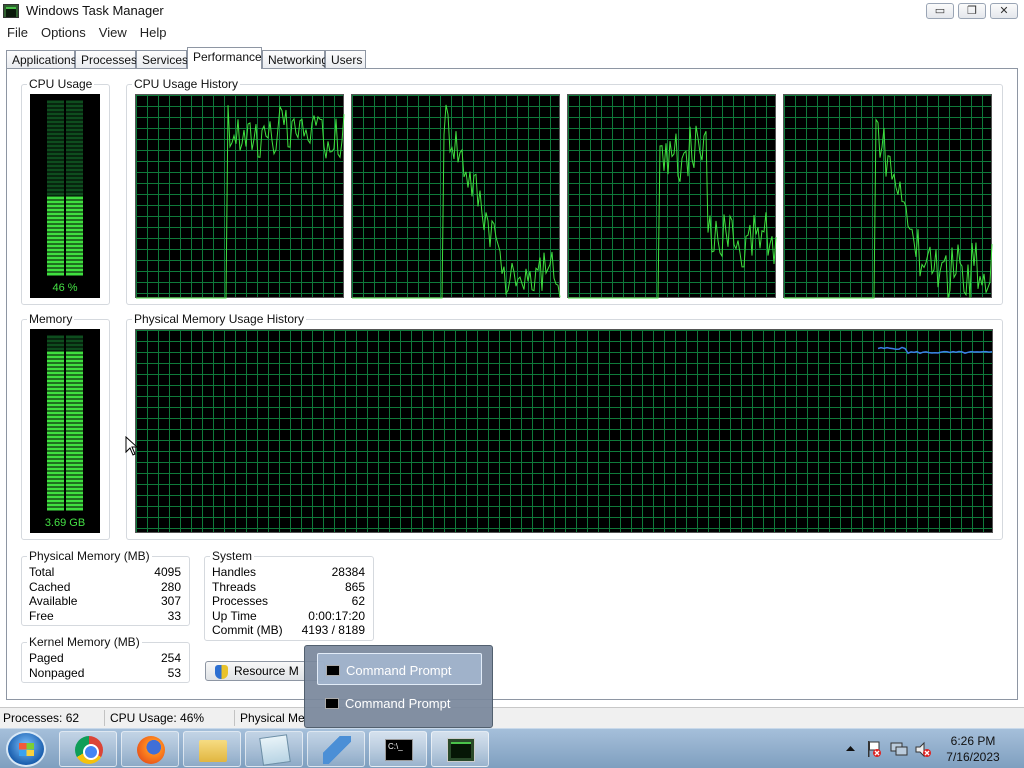 This screenshot has width=1024, height=768. I want to click on memory-meter-bars, so click(65, 423).